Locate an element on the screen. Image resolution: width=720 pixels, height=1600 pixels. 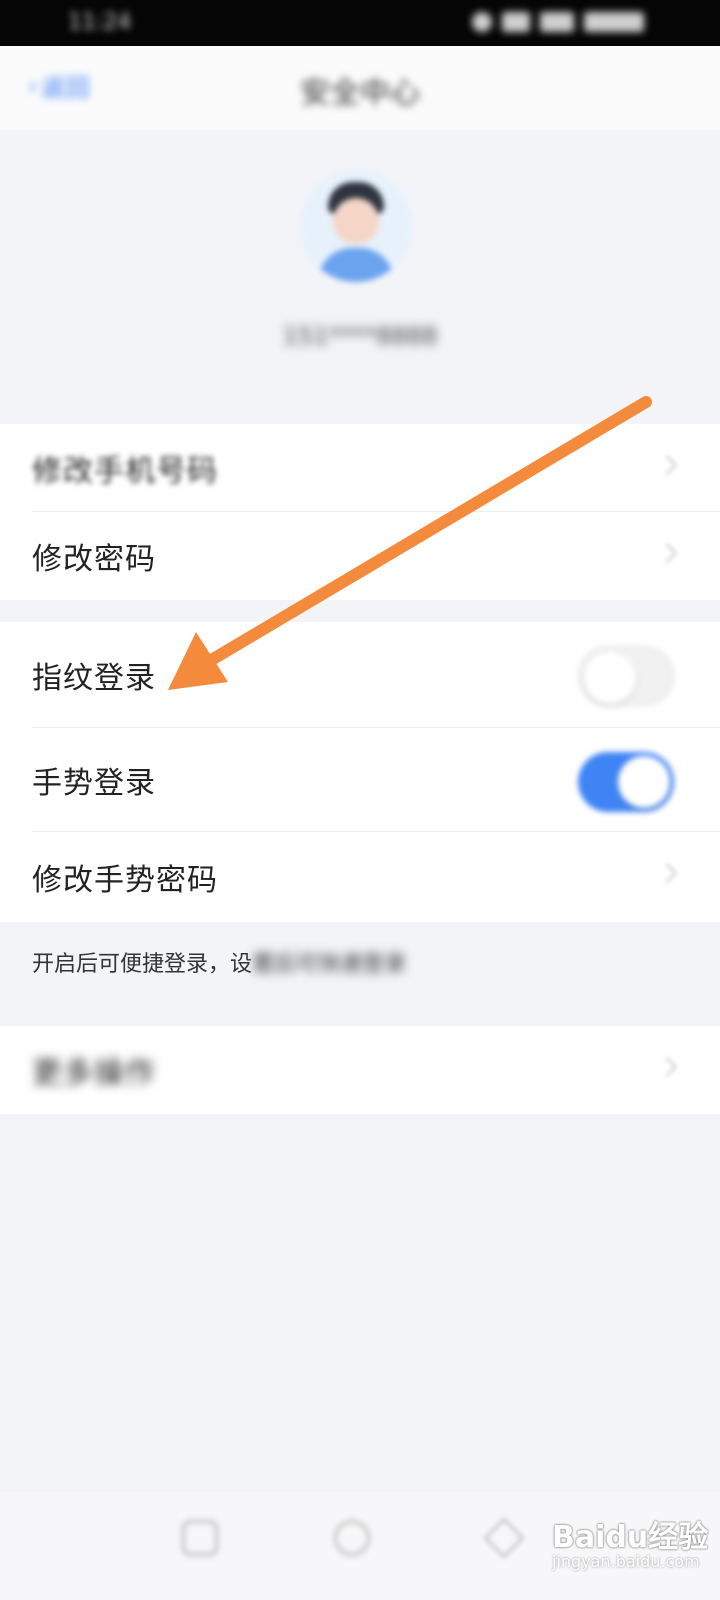
hint-text: 开启后可便捷登录，设 is located at coordinates (142, 964).